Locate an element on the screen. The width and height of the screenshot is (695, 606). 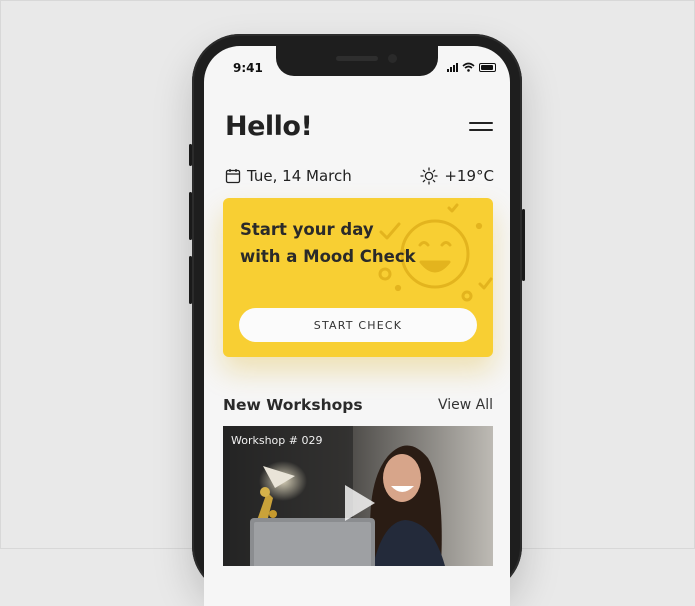
view-all-link: View All is located at coordinates (465, 405).